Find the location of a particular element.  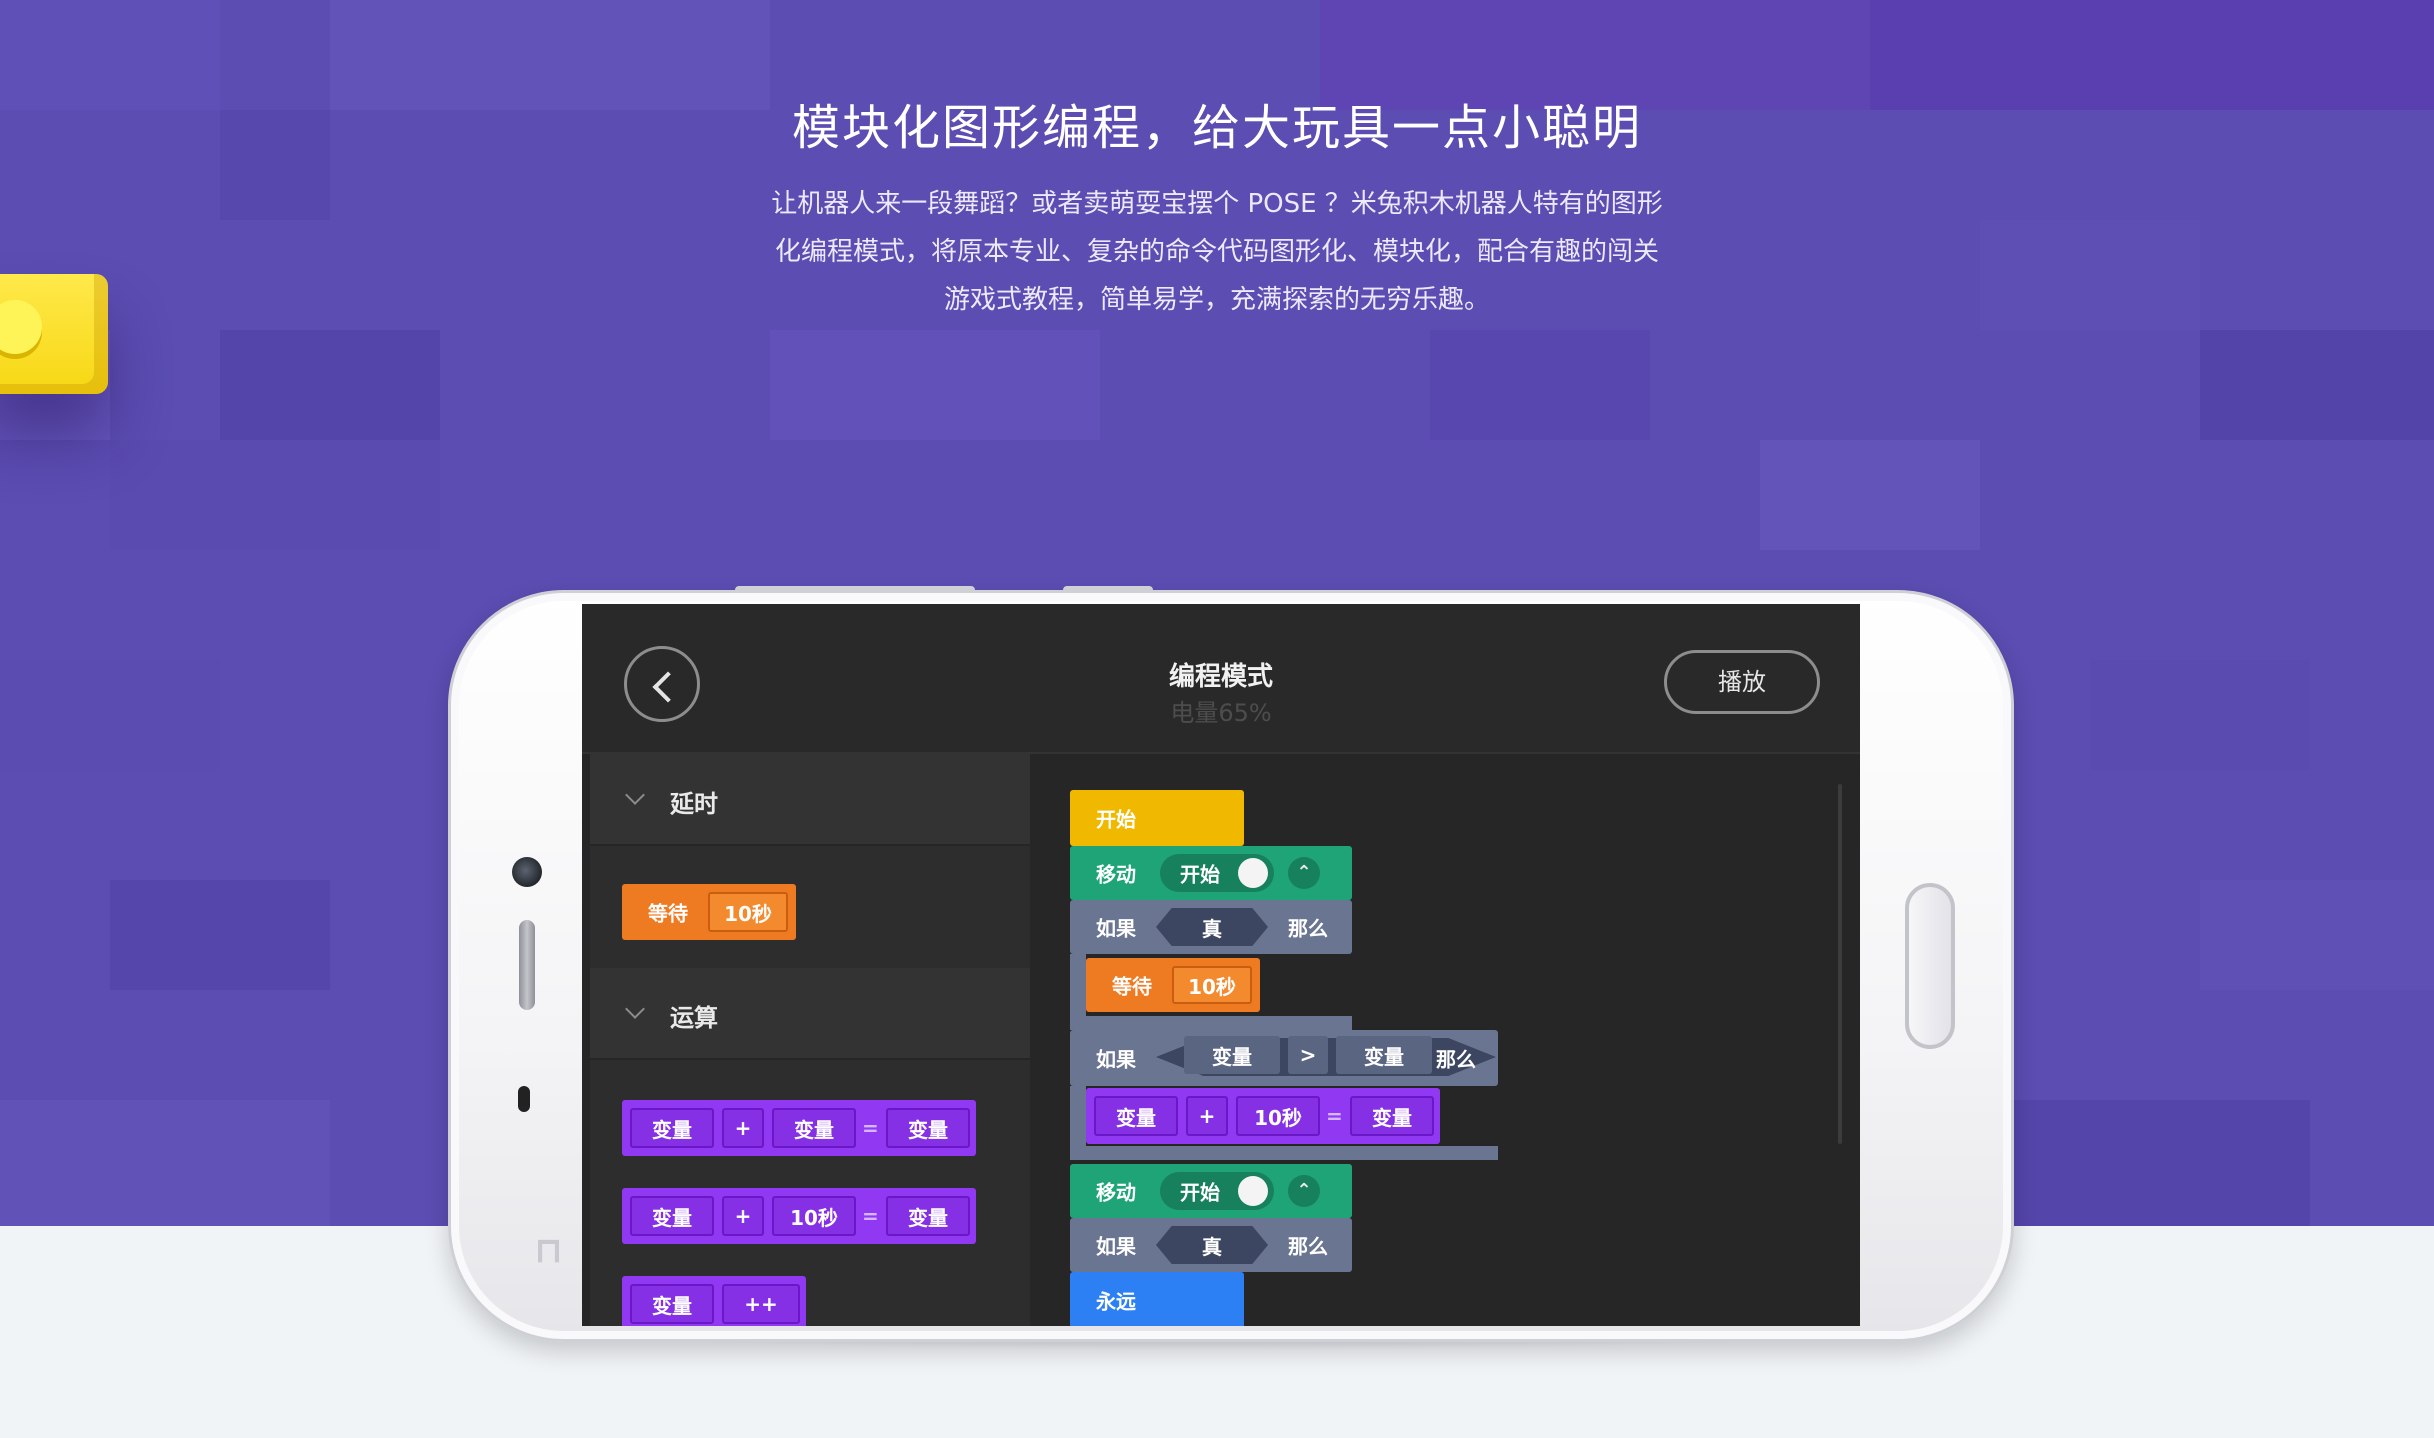

forever-block: 永远 is located at coordinates (1157, 1299).